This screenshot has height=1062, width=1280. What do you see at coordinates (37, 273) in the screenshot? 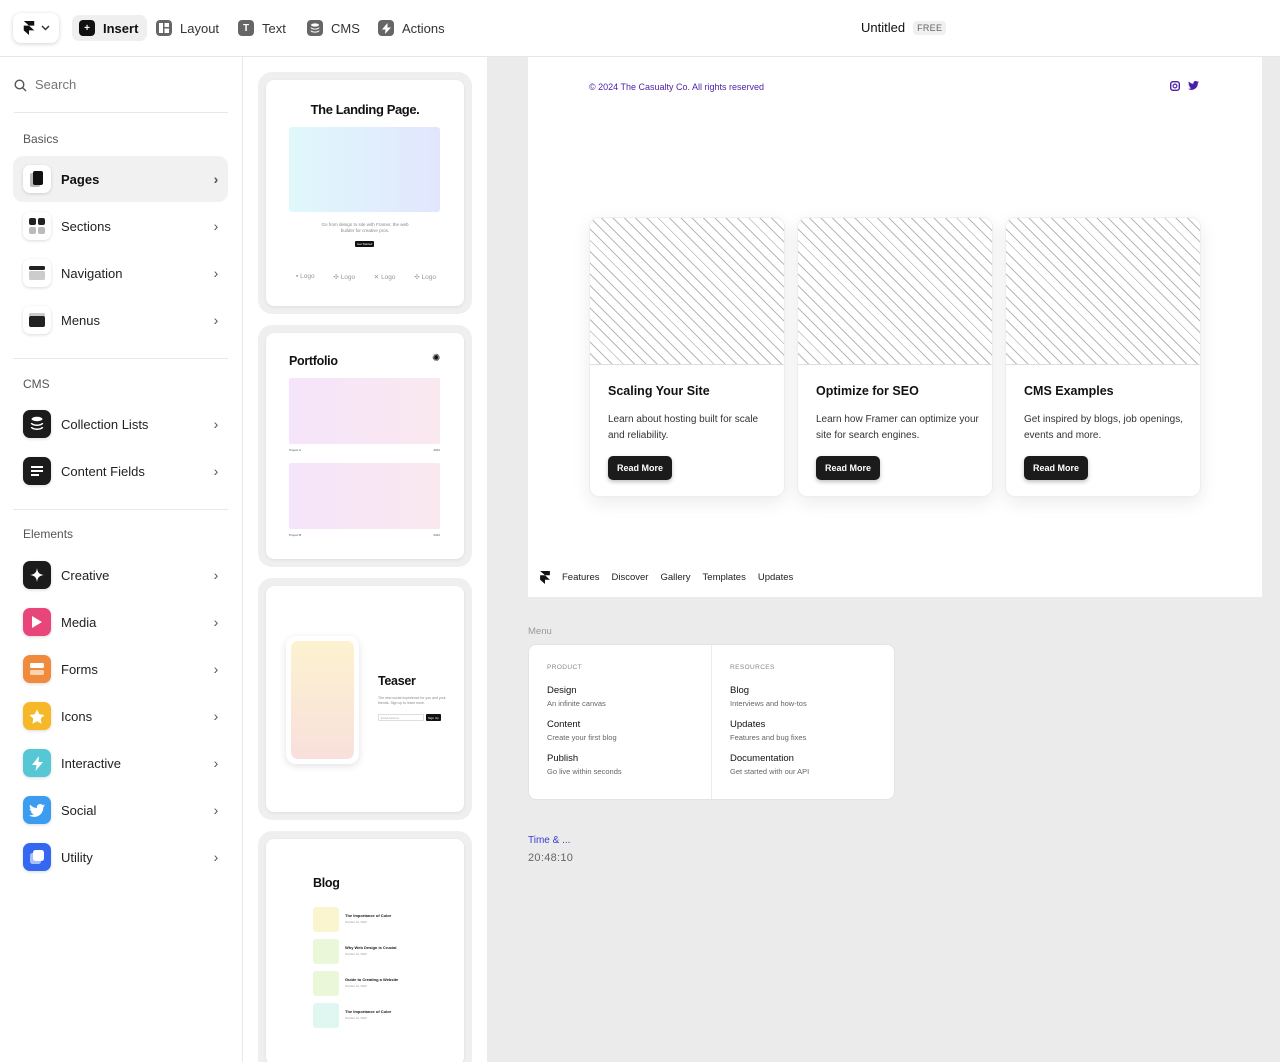
I see `navigation-icon` at bounding box center [37, 273].